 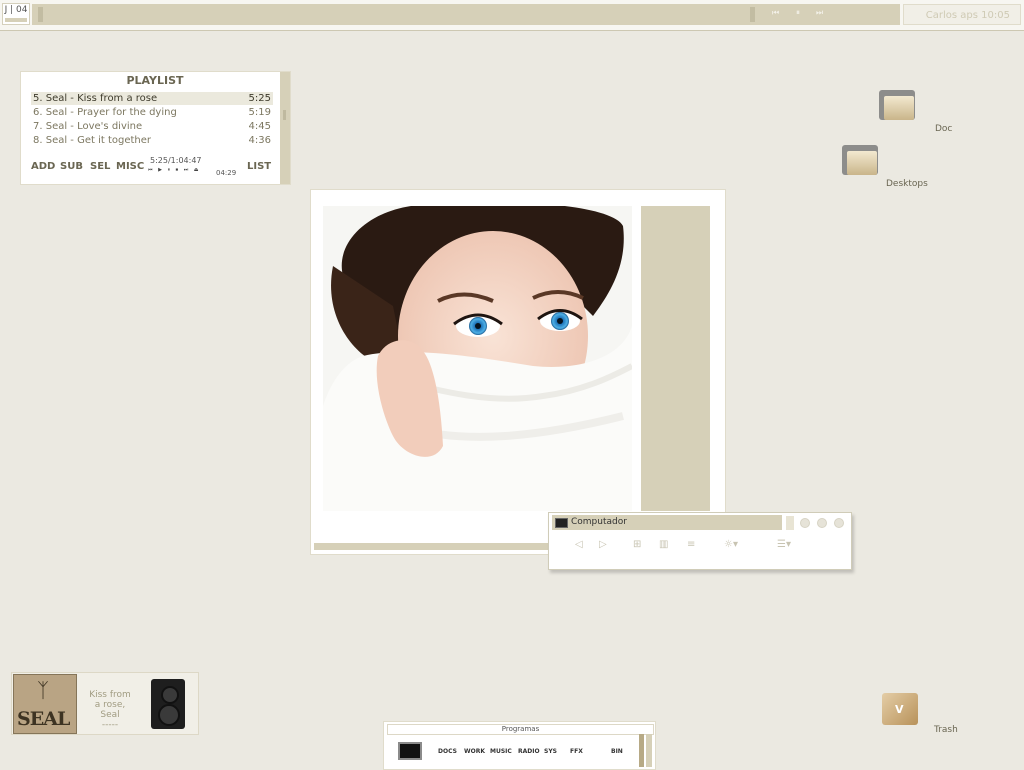 What do you see at coordinates (907, 184) in the screenshot?
I see `icon-label: Desktops` at bounding box center [907, 184].